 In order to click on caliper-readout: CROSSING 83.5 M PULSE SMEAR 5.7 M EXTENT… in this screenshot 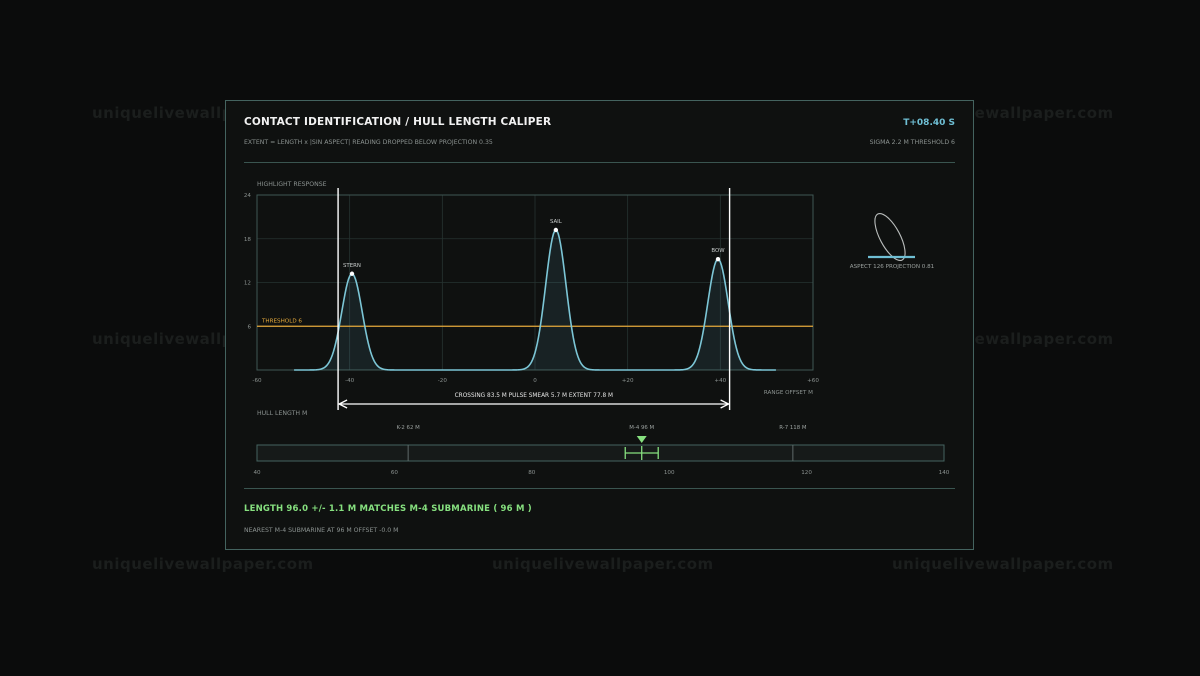, I will do `click(534, 396)`.